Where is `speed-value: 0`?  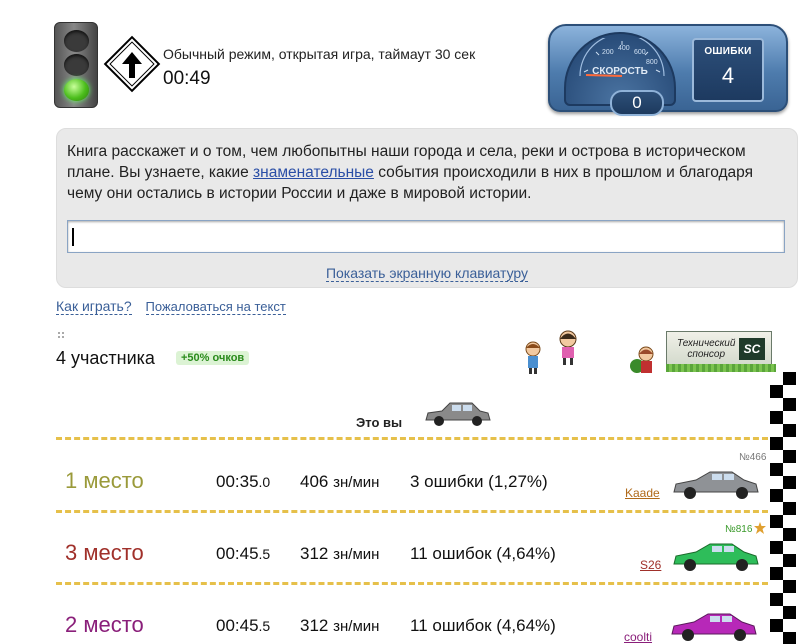
speed-value: 0 is located at coordinates (637, 103).